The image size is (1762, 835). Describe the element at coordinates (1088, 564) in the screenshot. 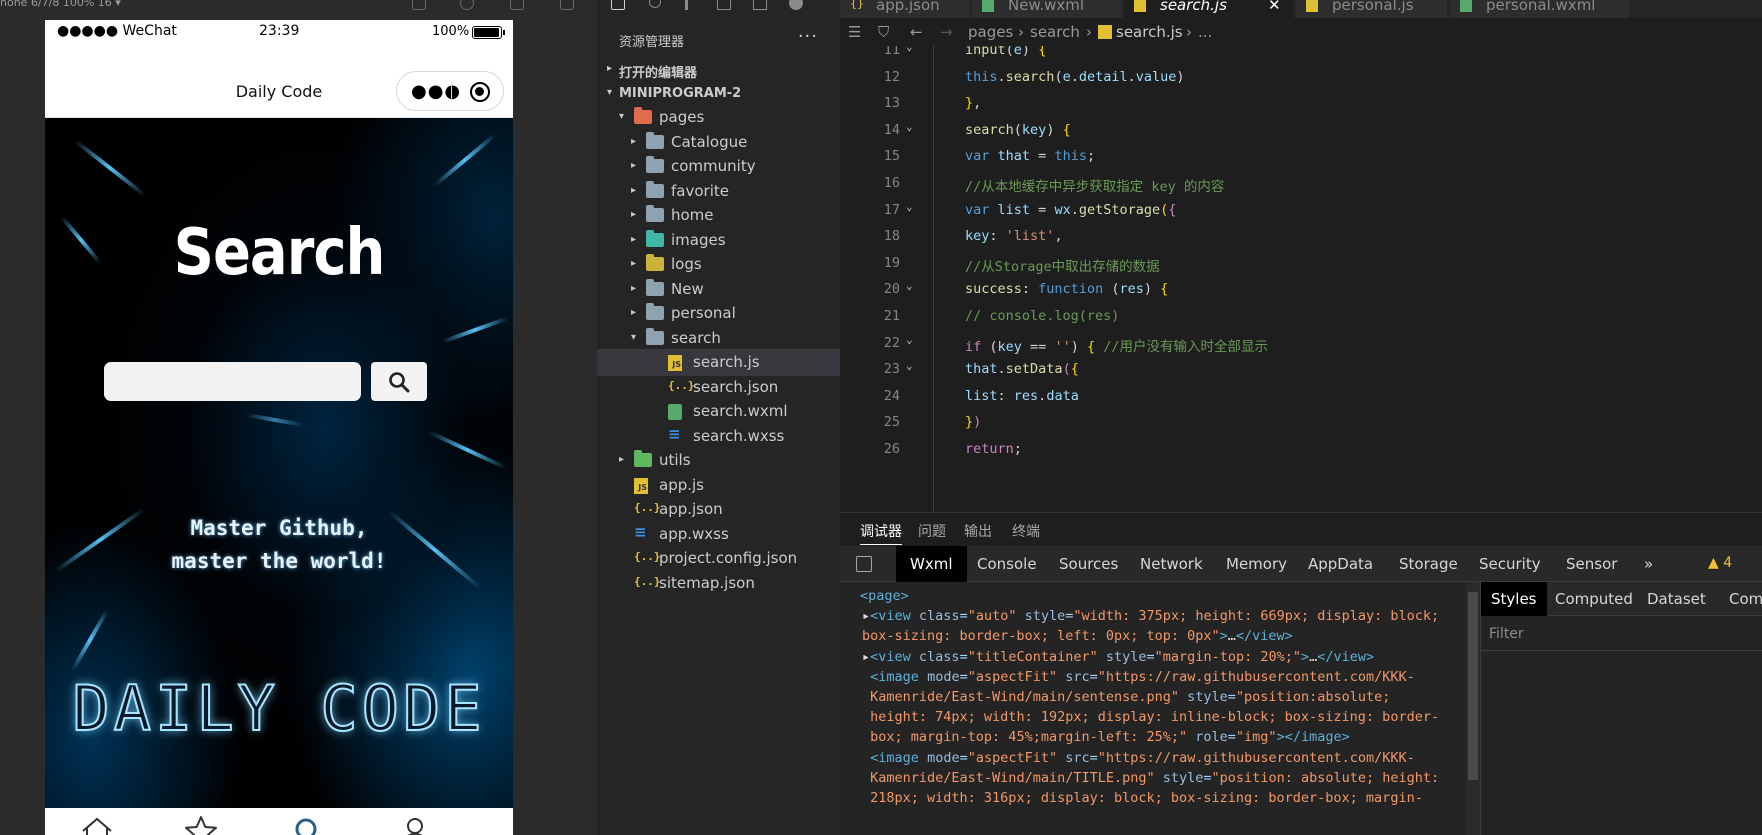

I see `devtools-tab-sources: Sources` at that location.